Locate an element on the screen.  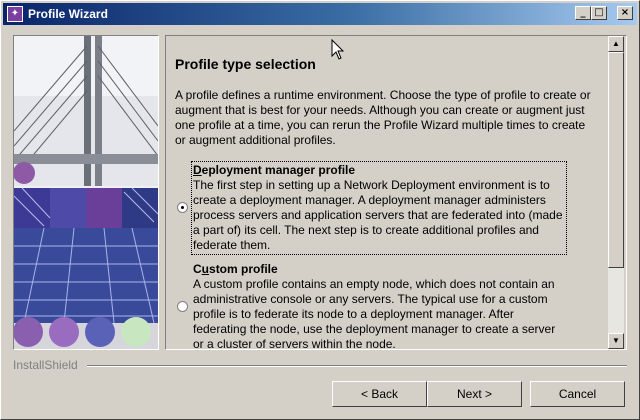
title-bar: ✦ Profile Wizard _ □ × is located at coordinates (320, 14).